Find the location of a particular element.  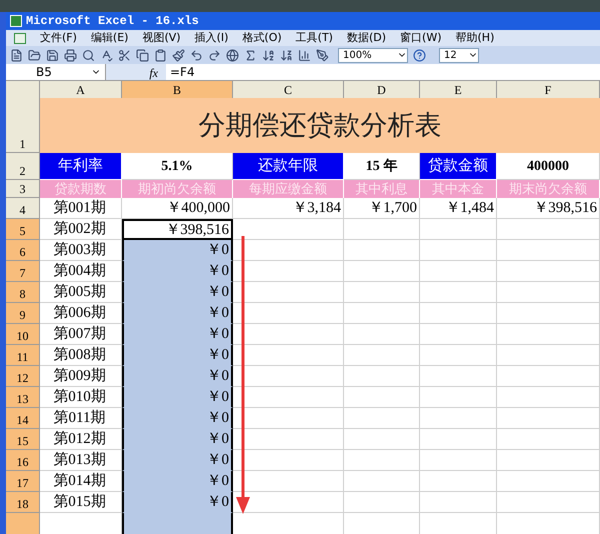

row-header: 4 is located at coordinates (23, 208).